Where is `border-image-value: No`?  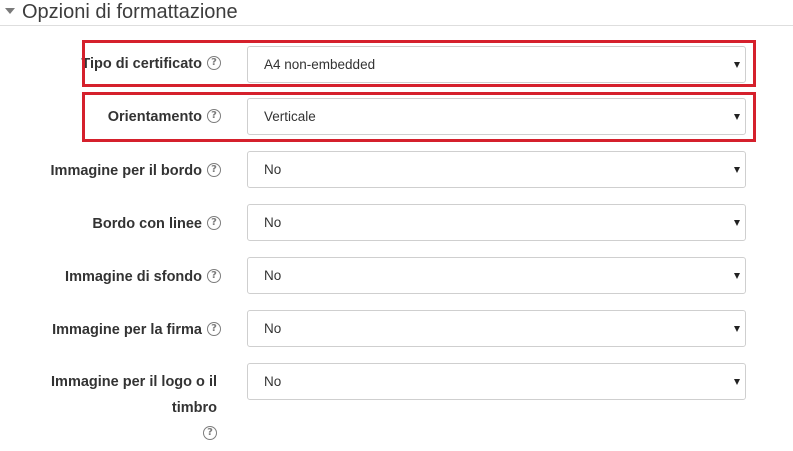 border-image-value: No is located at coordinates (273, 169).